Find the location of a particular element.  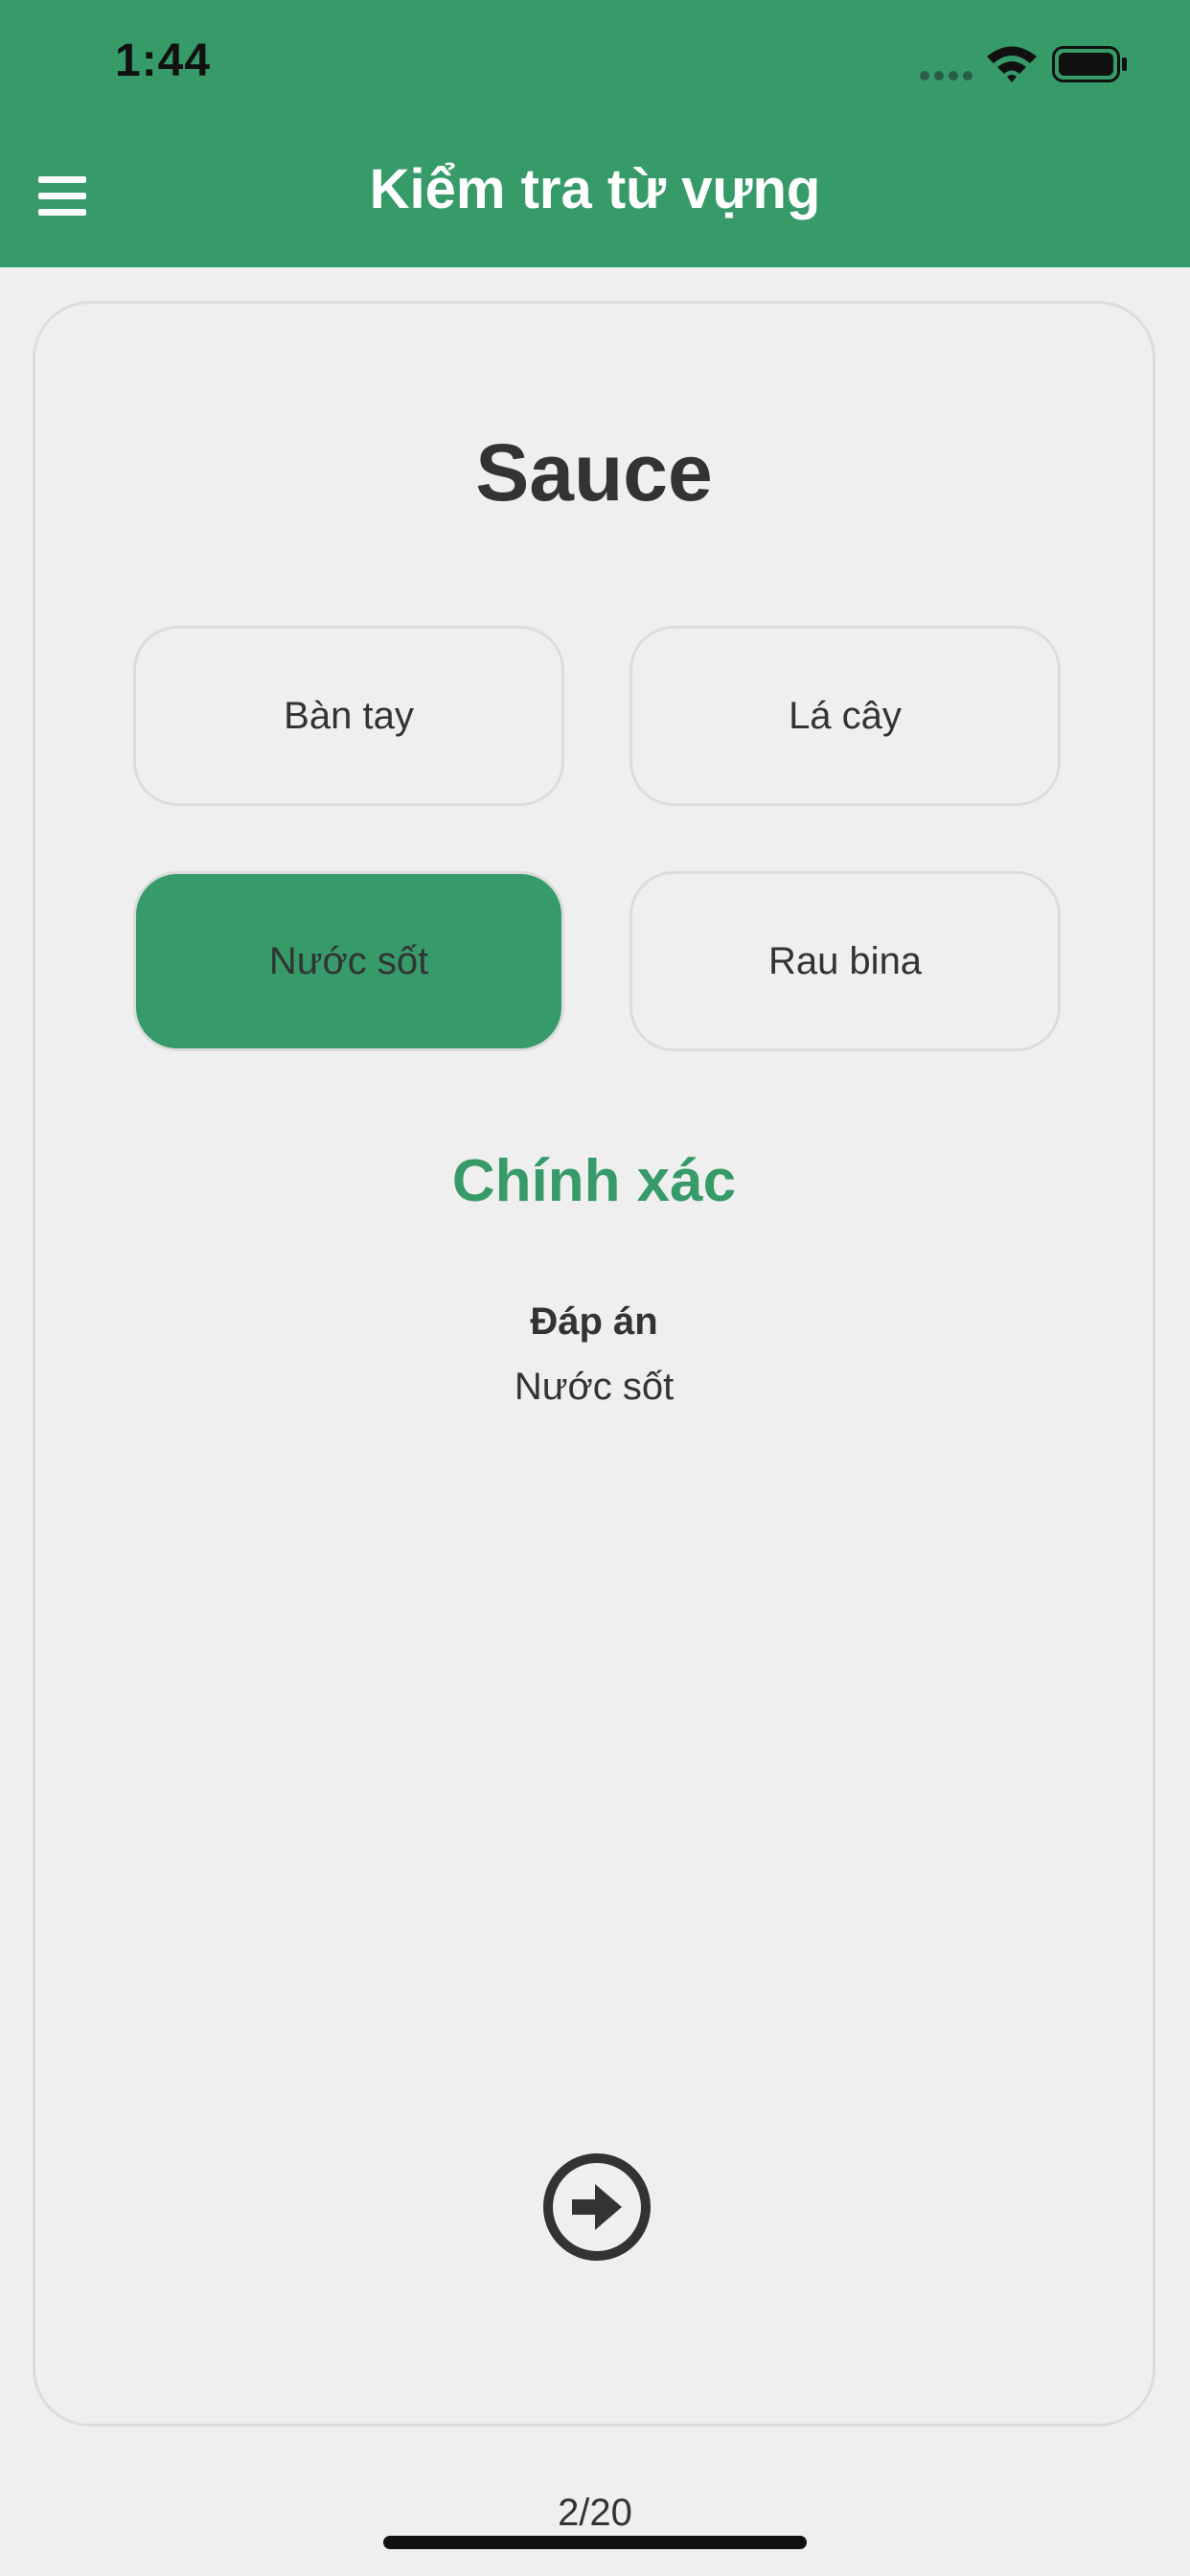

answer-value: Nước sốt is located at coordinates (594, 1387).